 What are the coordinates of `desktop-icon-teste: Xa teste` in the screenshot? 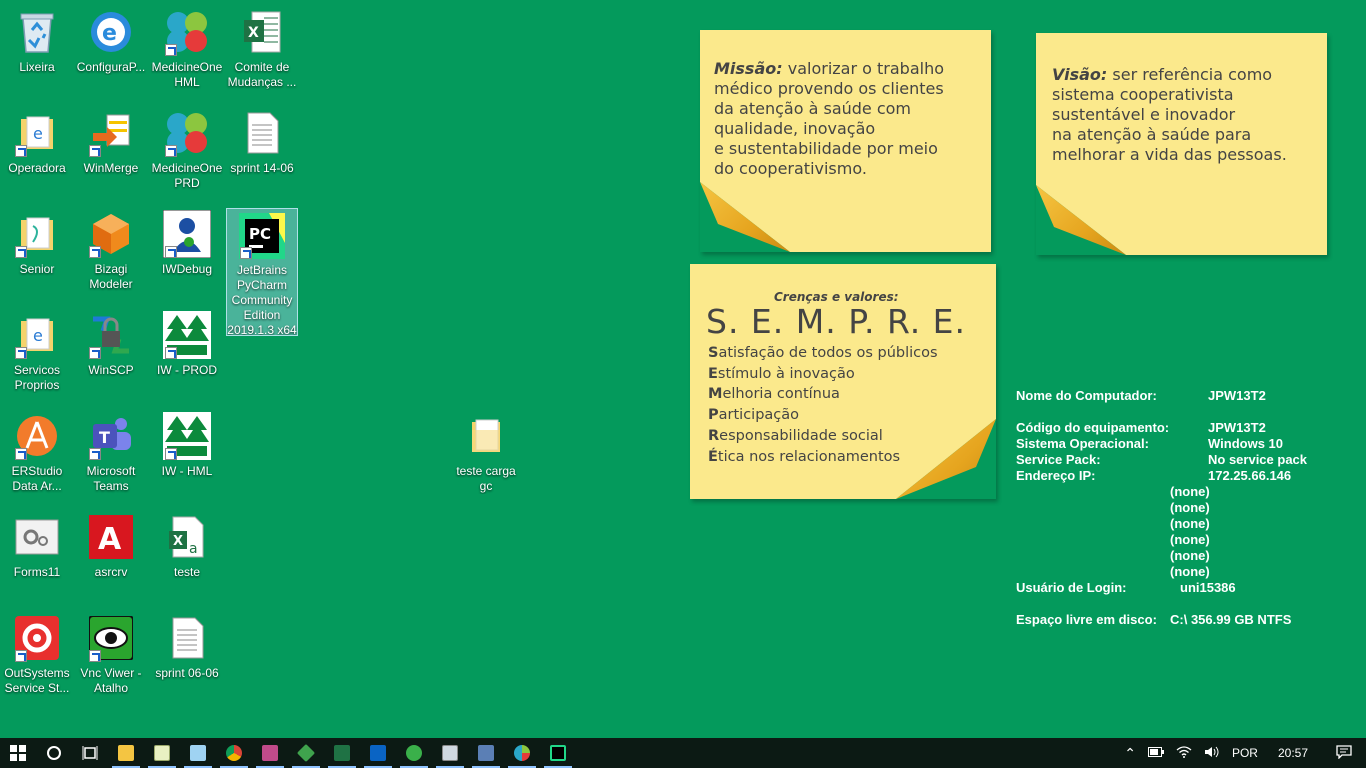 It's located at (187, 556).